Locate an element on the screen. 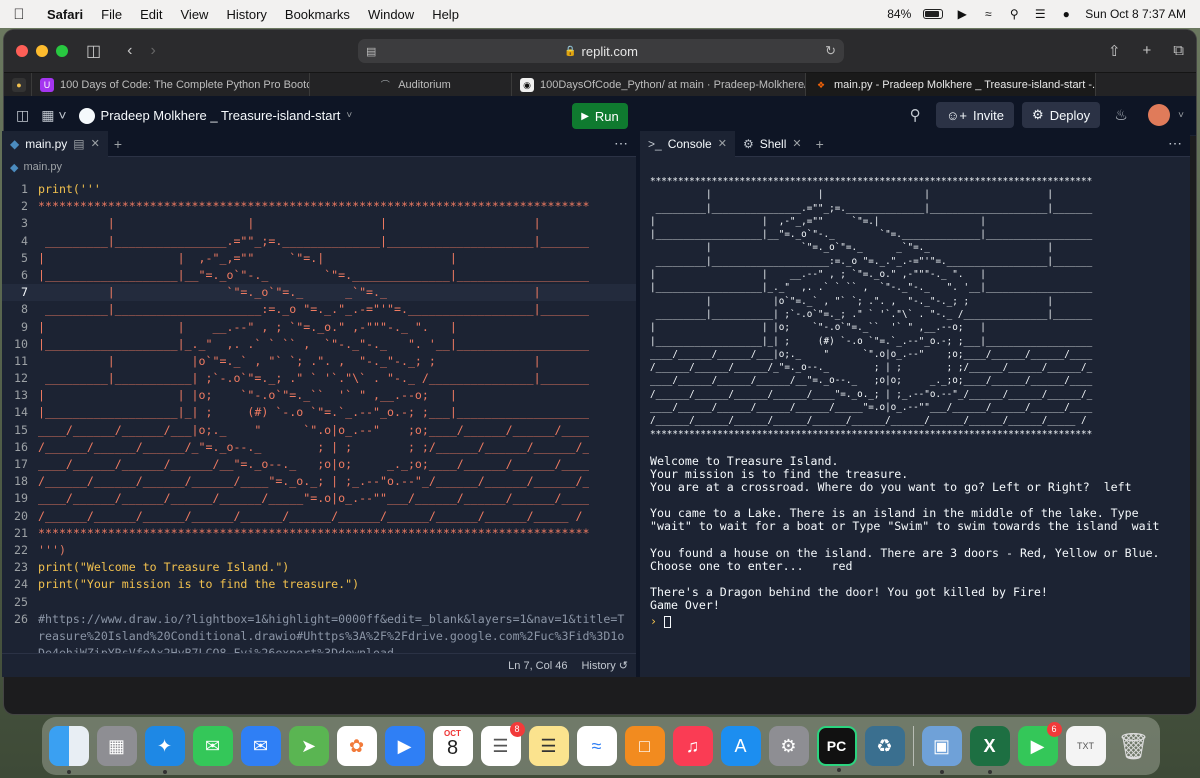  invite-button: ☺+ Invite is located at coordinates (975, 115).